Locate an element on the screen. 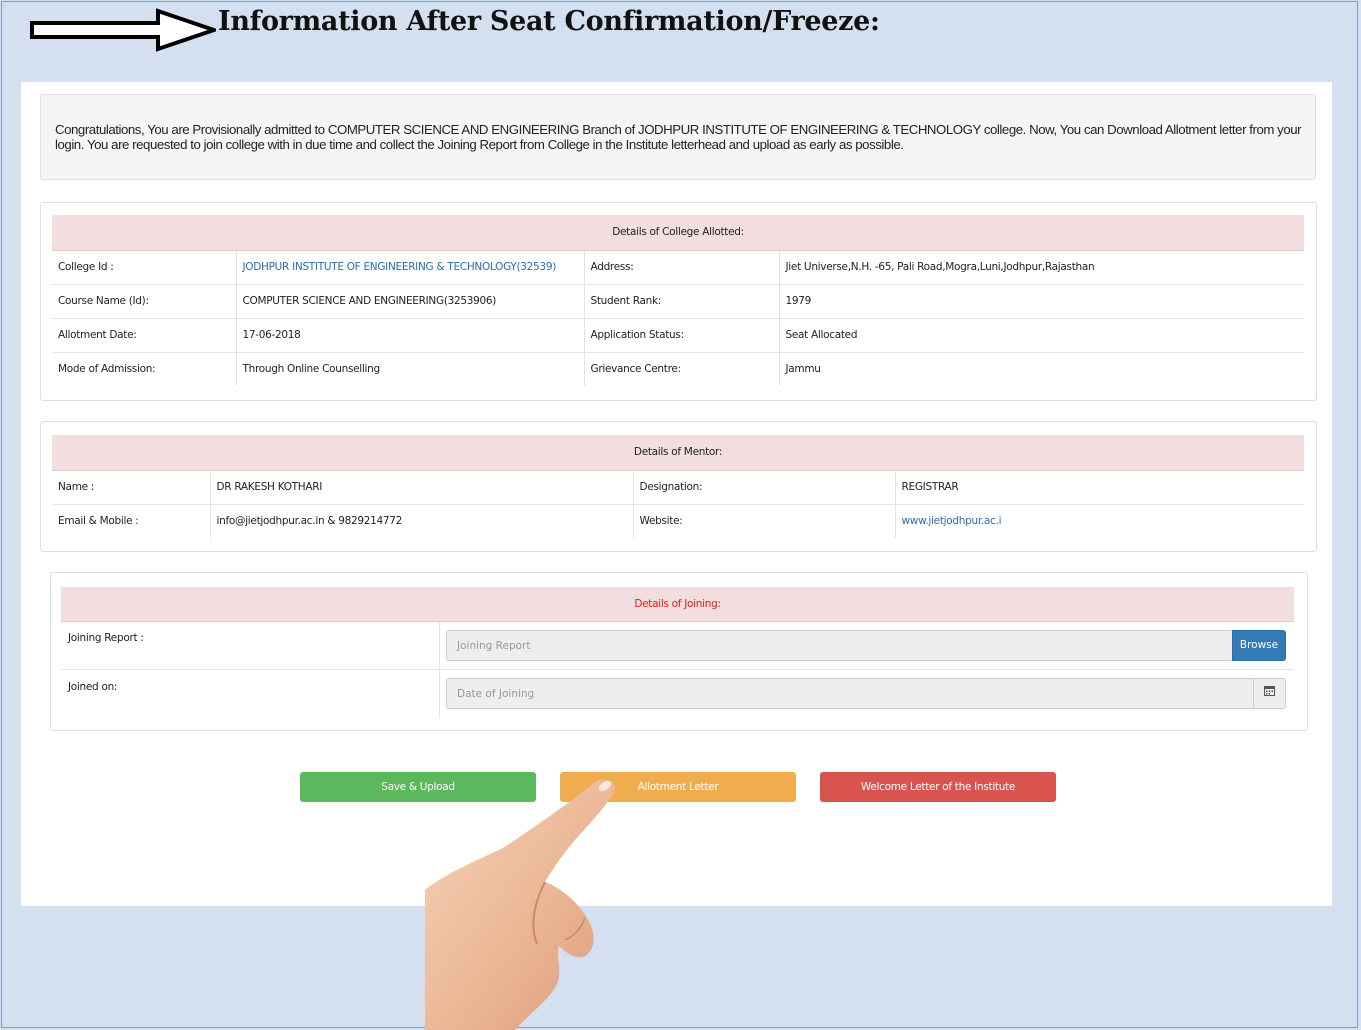 The width and height of the screenshot is (1361, 1030). joined-on-label: Joined on: is located at coordinates (93, 687).